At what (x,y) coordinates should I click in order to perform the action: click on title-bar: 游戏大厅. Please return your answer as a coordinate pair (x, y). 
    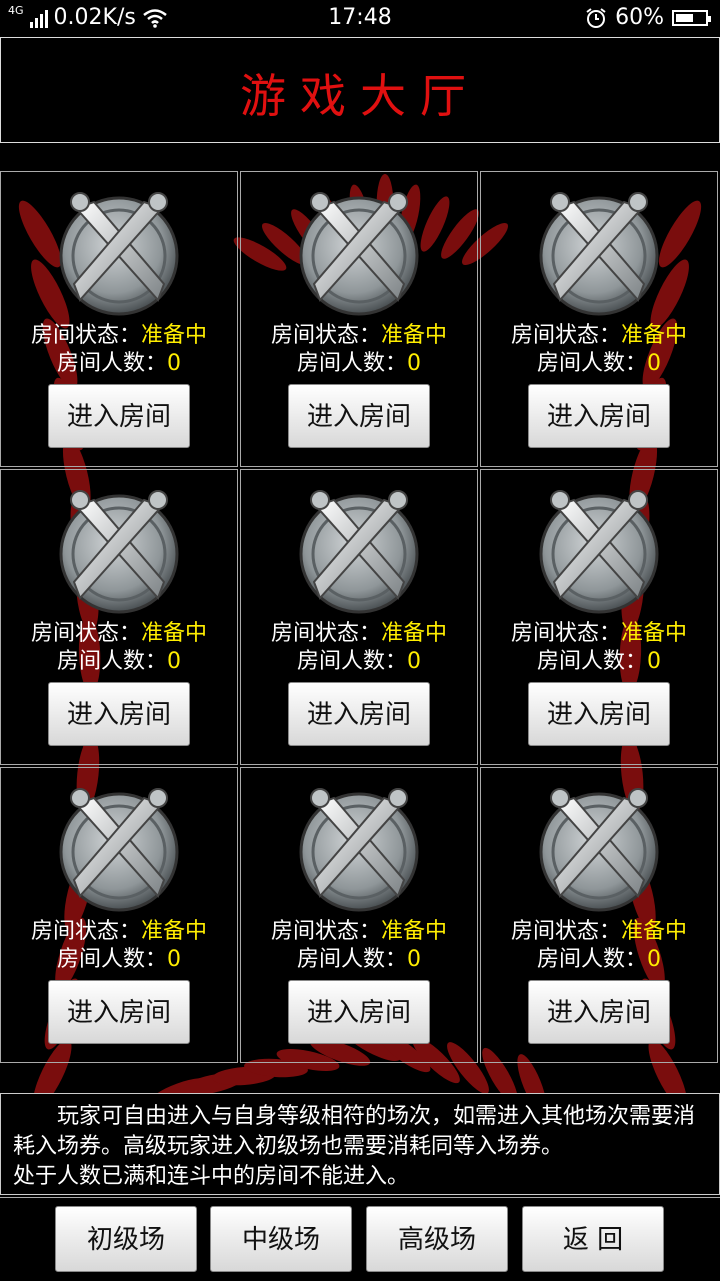
    Looking at the image, I should click on (360, 90).